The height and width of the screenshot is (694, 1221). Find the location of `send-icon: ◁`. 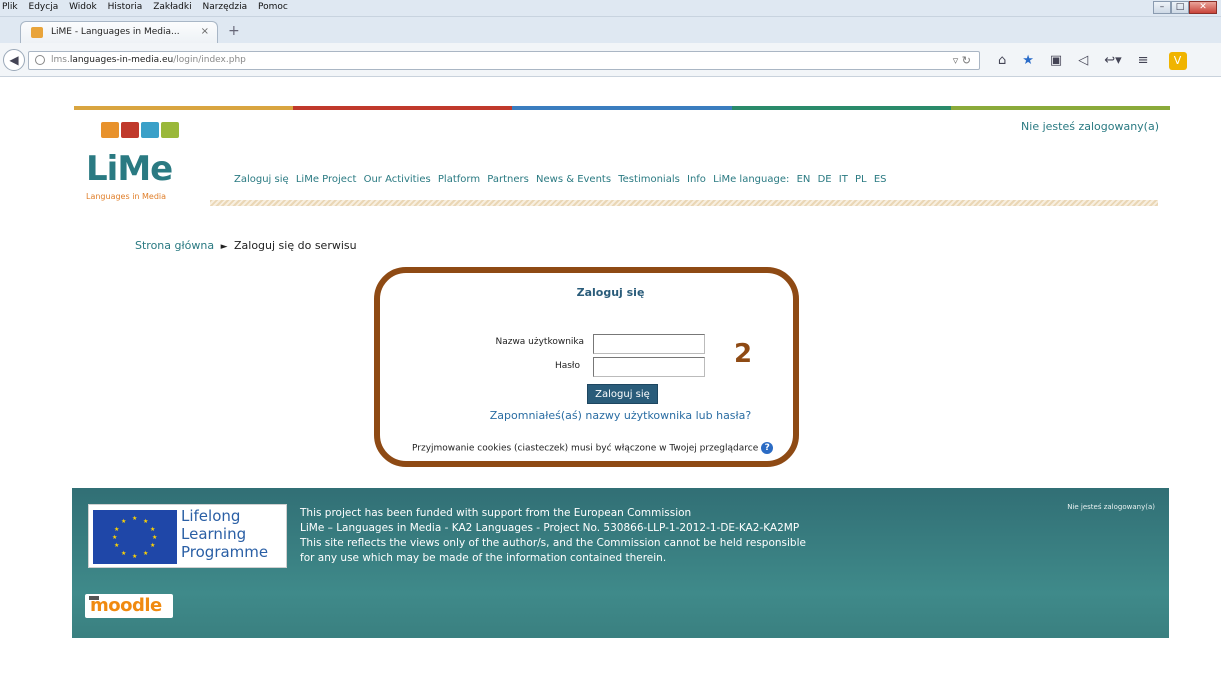

send-icon: ◁ is located at coordinates (1083, 61).